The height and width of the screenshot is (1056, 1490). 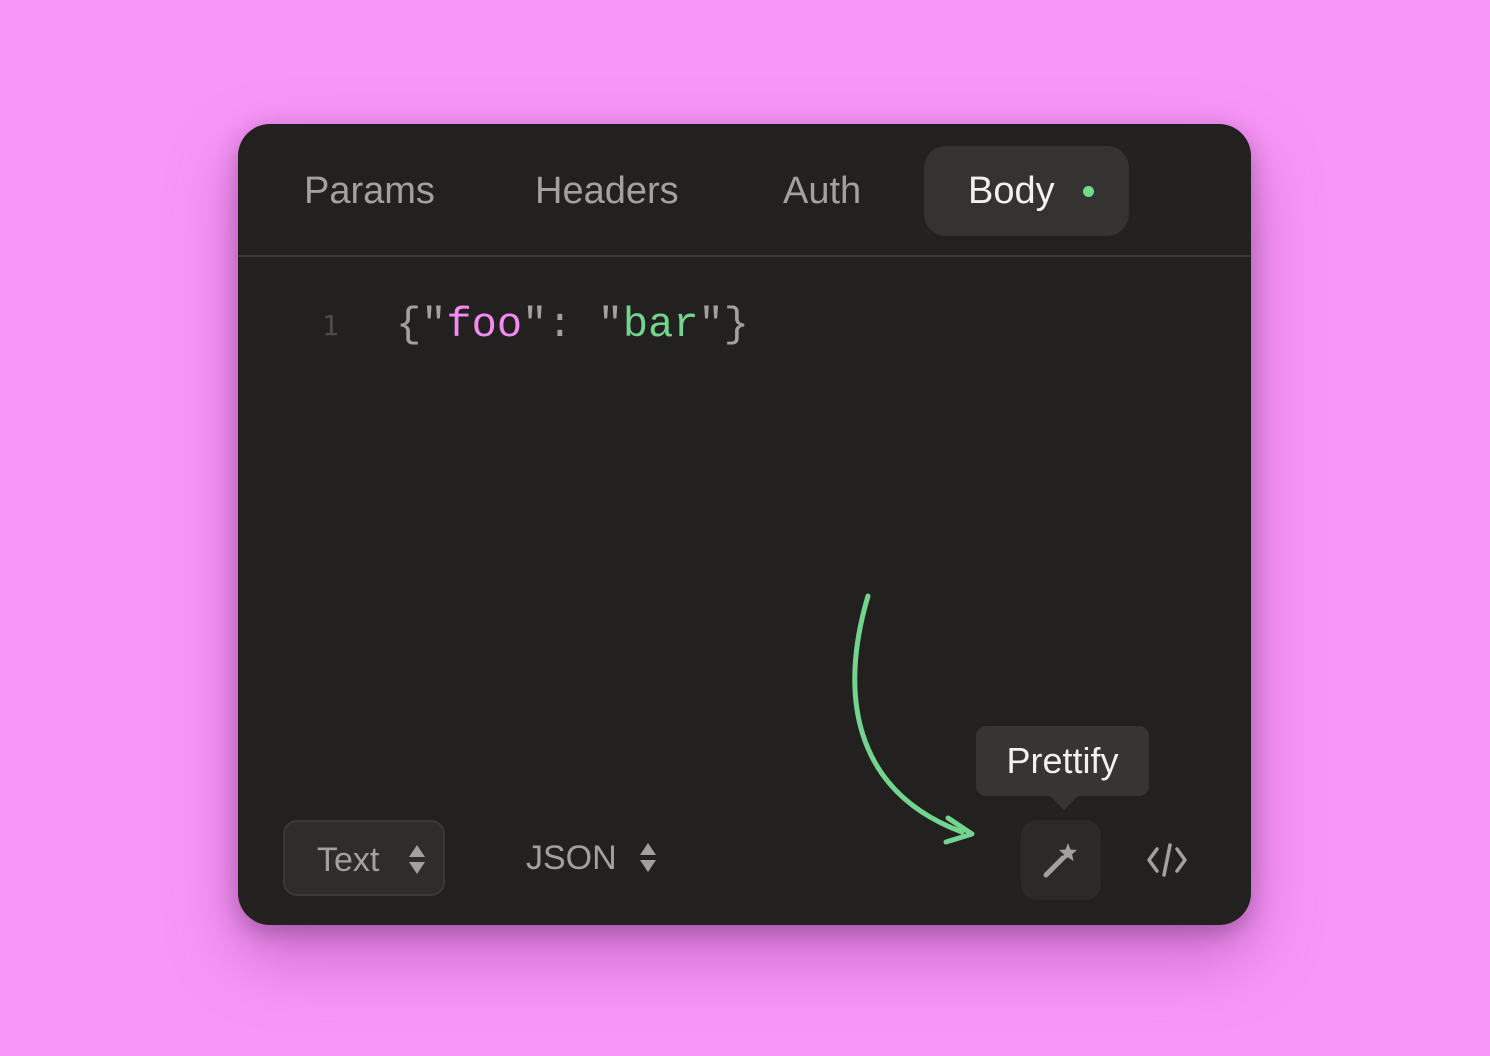 I want to click on code-view-button, so click(x=1167, y=860).